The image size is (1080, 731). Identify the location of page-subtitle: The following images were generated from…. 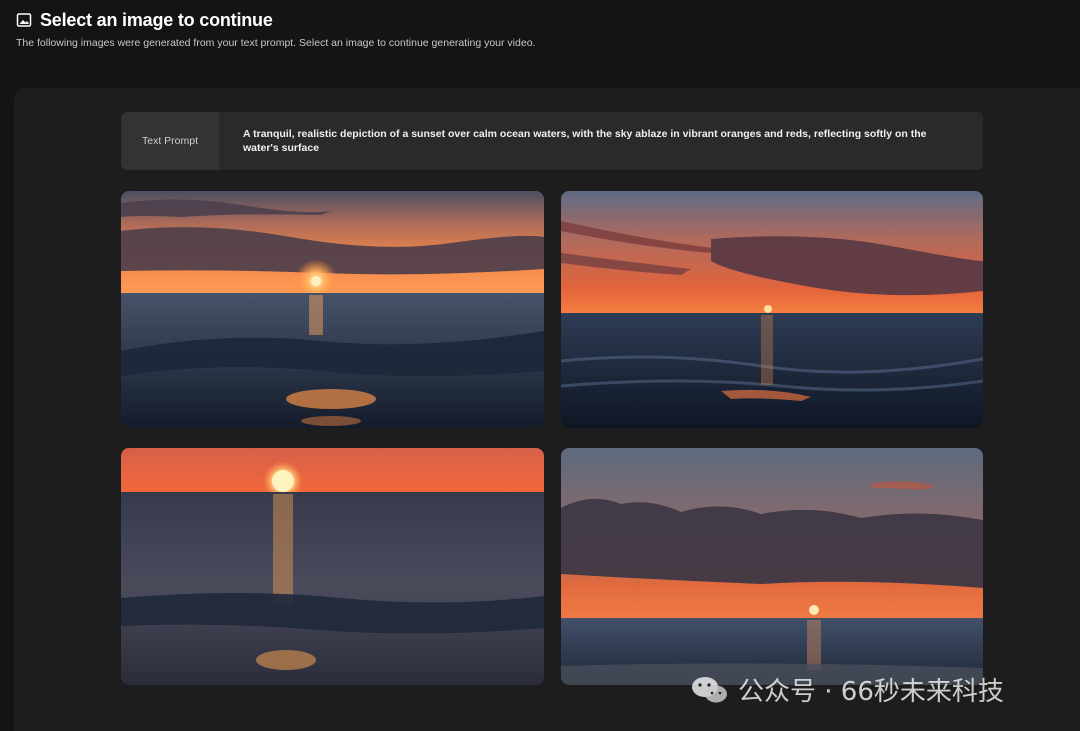
(276, 43).